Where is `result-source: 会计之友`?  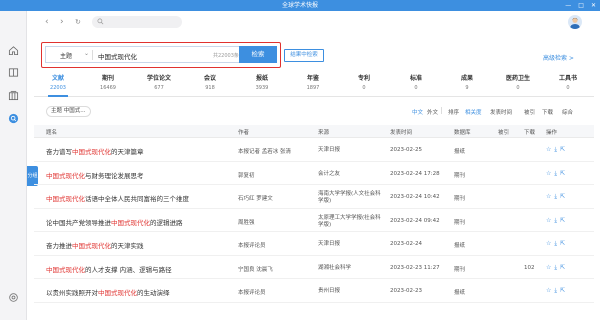
result-source: 会计之友 is located at coordinates (351, 174).